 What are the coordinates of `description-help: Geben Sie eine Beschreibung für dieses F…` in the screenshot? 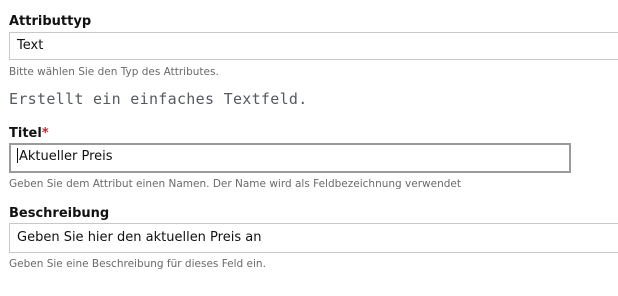 It's located at (137, 264).